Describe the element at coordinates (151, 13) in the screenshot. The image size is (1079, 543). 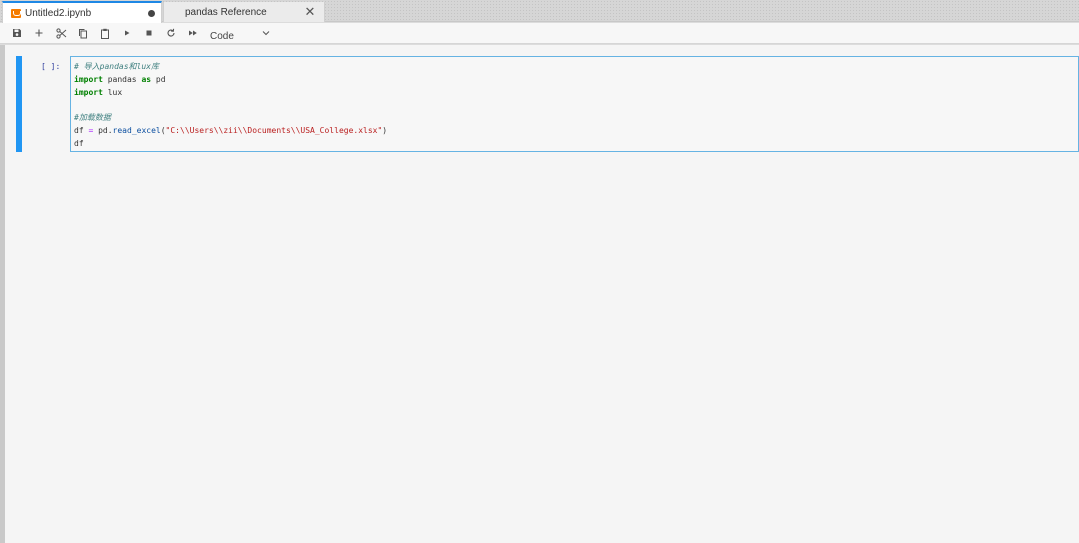
I see `unsaved-dot-icon` at that location.